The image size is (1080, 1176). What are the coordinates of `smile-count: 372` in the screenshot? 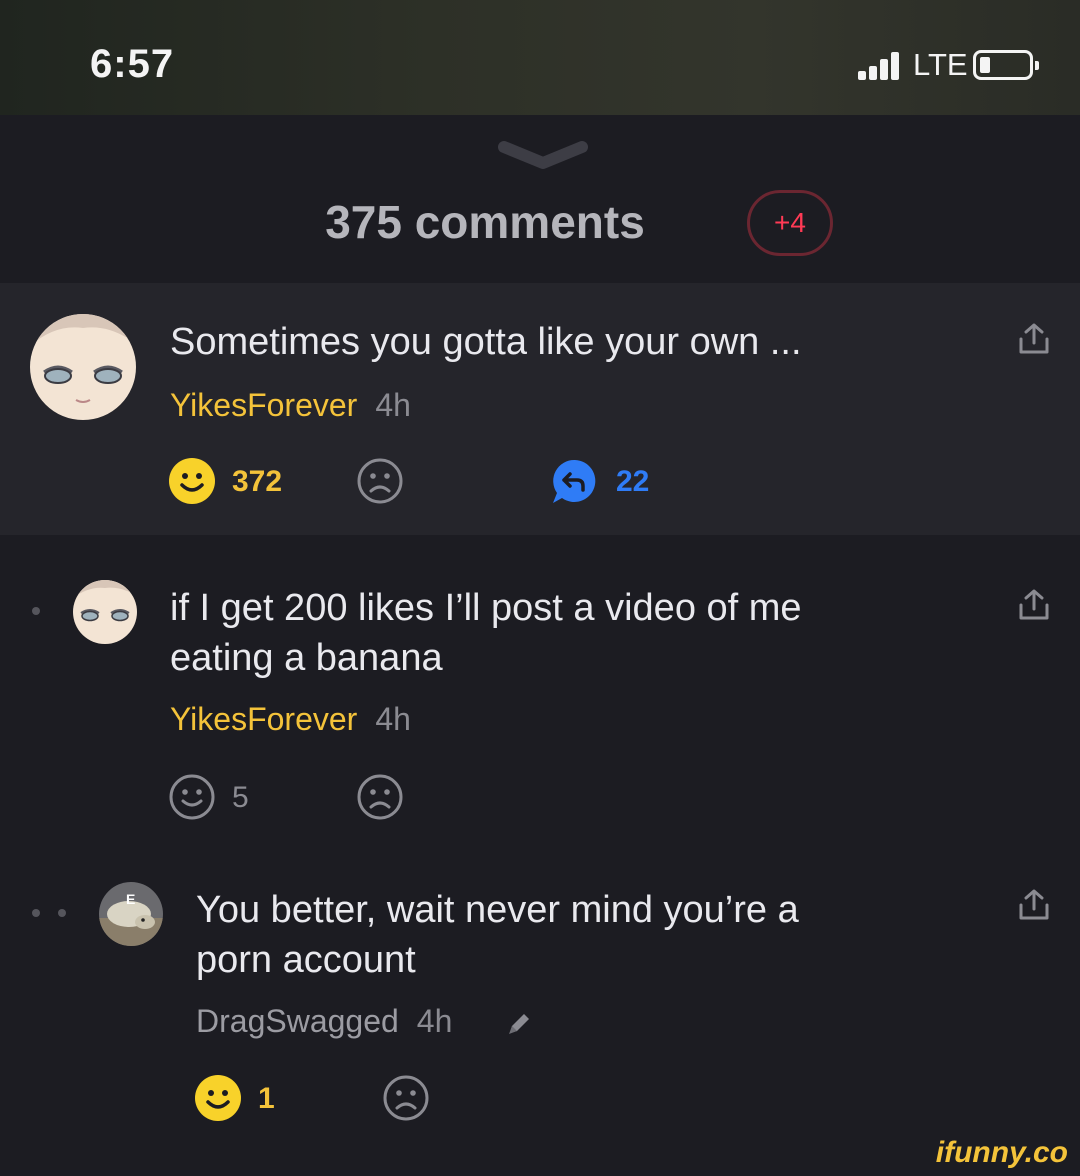 It's located at (257, 481).